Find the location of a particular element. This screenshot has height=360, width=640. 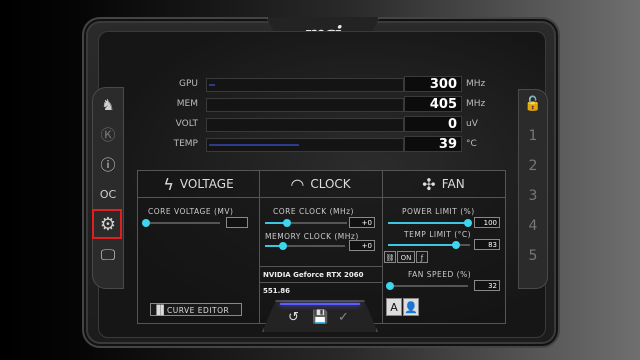

auto-fan-button: A is located at coordinates (394, 307).